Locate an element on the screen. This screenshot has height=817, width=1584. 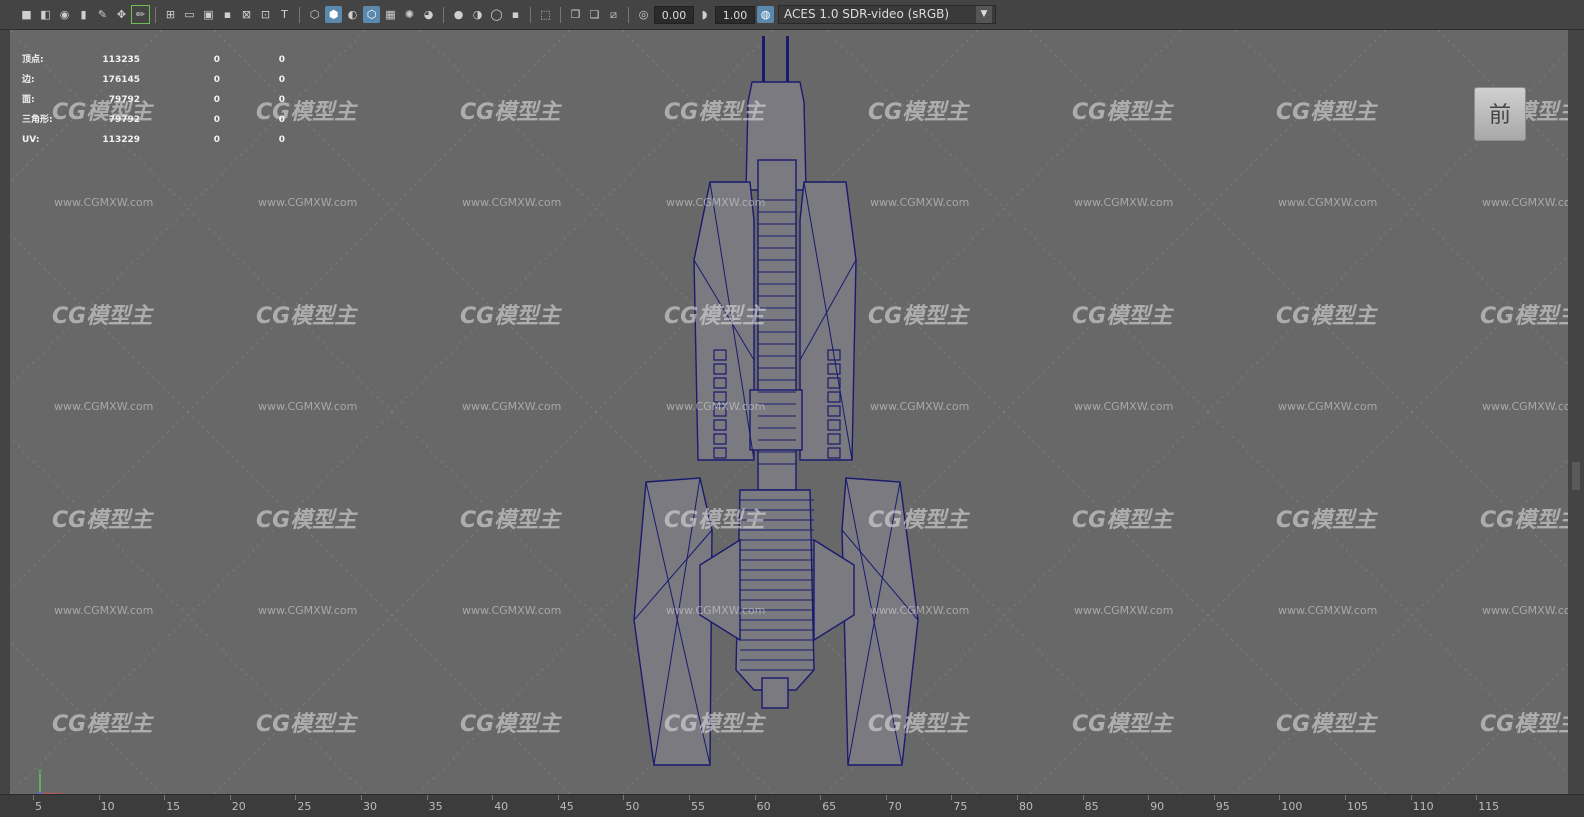
right-scroll-strip is located at coordinates (1576, 412).